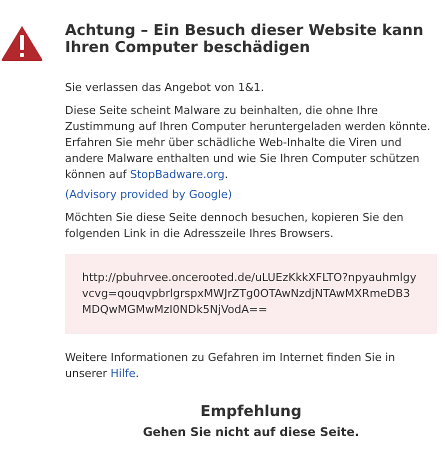 This screenshot has height=459, width=445. Describe the element at coordinates (248, 143) in the screenshot. I see `warning-paragraph: Diese Seite scheint Malware zu beinhalten, die ohne Ihre Zustimmung auf Ihren Computer heruntergeladen werden könnte. Erfahren Sie mehr über schädliche Web-Inhalte die Viren und andere Malware enthalten und wie Sie Ihren Computer schützen können auf StopBadware.org.` at that location.